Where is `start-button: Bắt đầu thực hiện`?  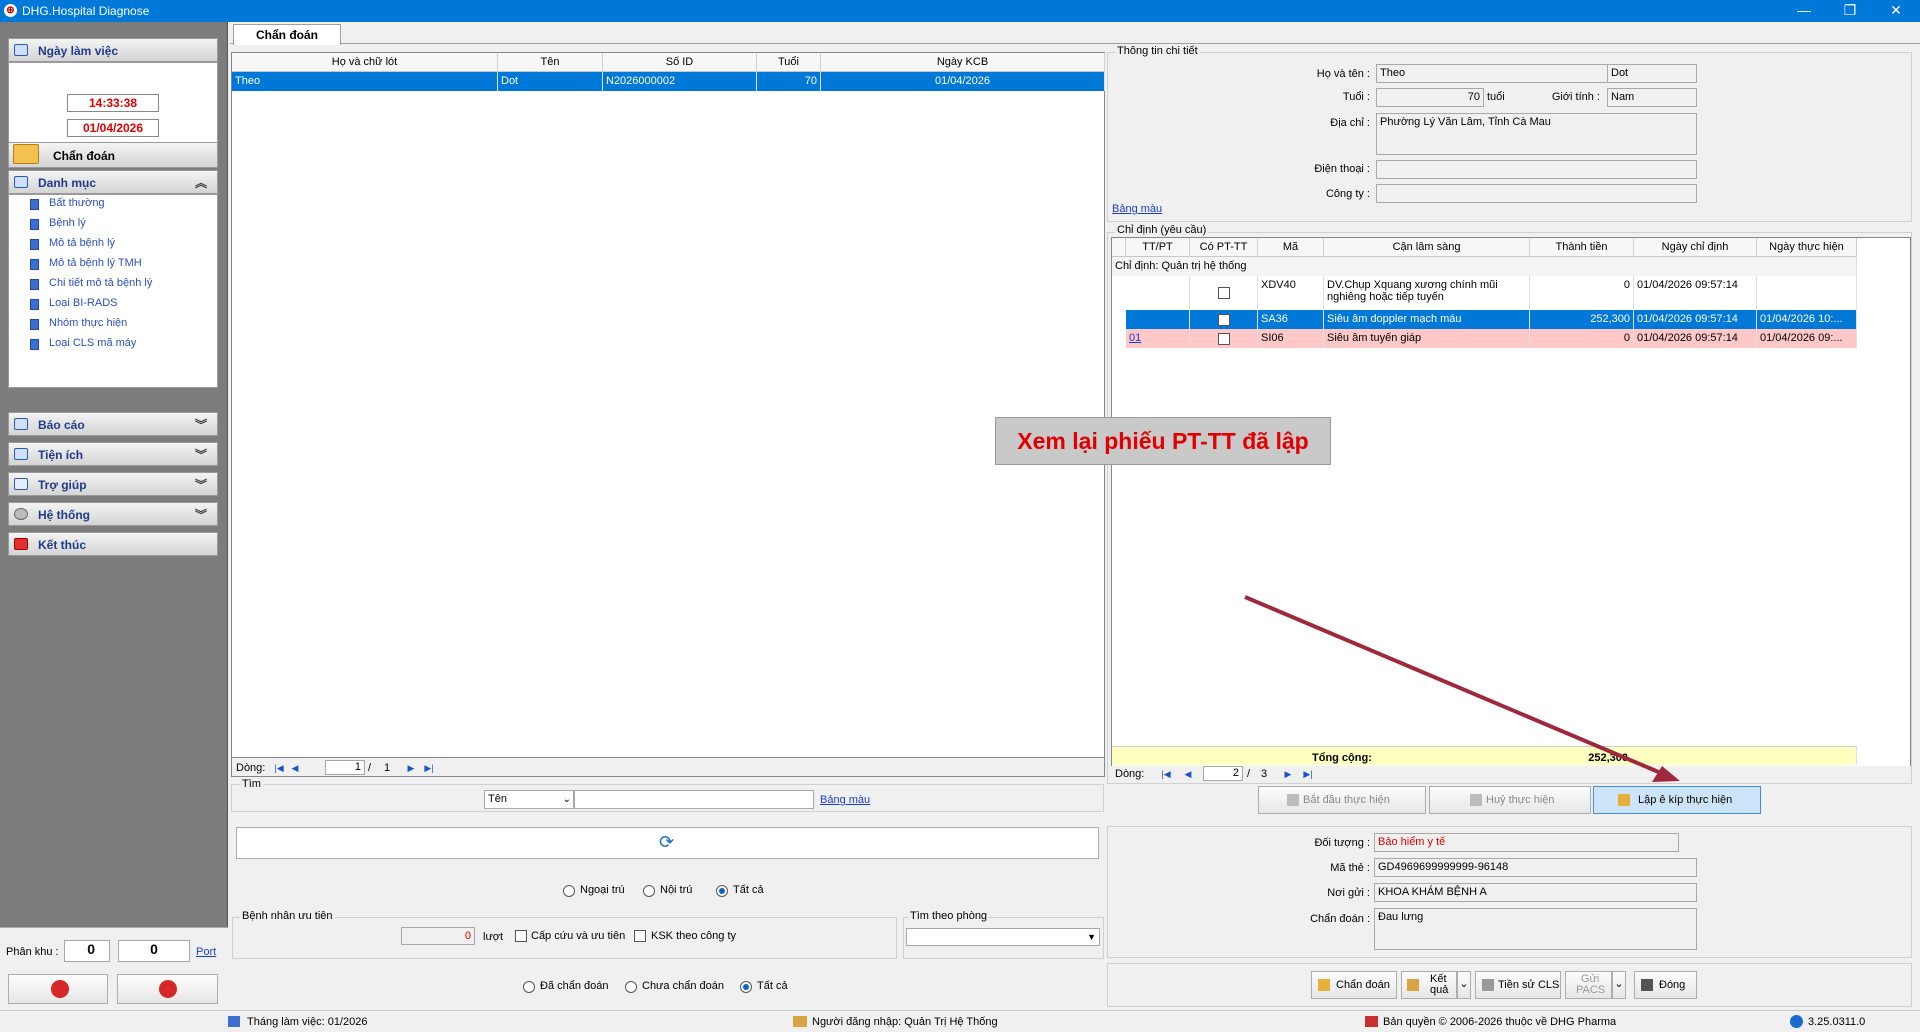
start-button: Bắt đầu thực hiện is located at coordinates (1342, 800).